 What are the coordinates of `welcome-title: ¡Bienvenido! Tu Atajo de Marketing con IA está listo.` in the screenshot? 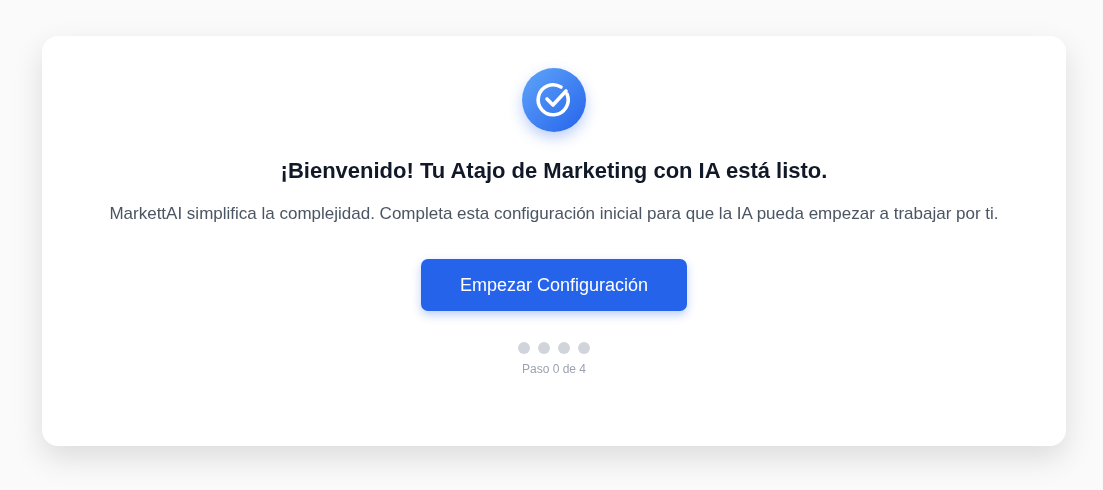 It's located at (554, 171).